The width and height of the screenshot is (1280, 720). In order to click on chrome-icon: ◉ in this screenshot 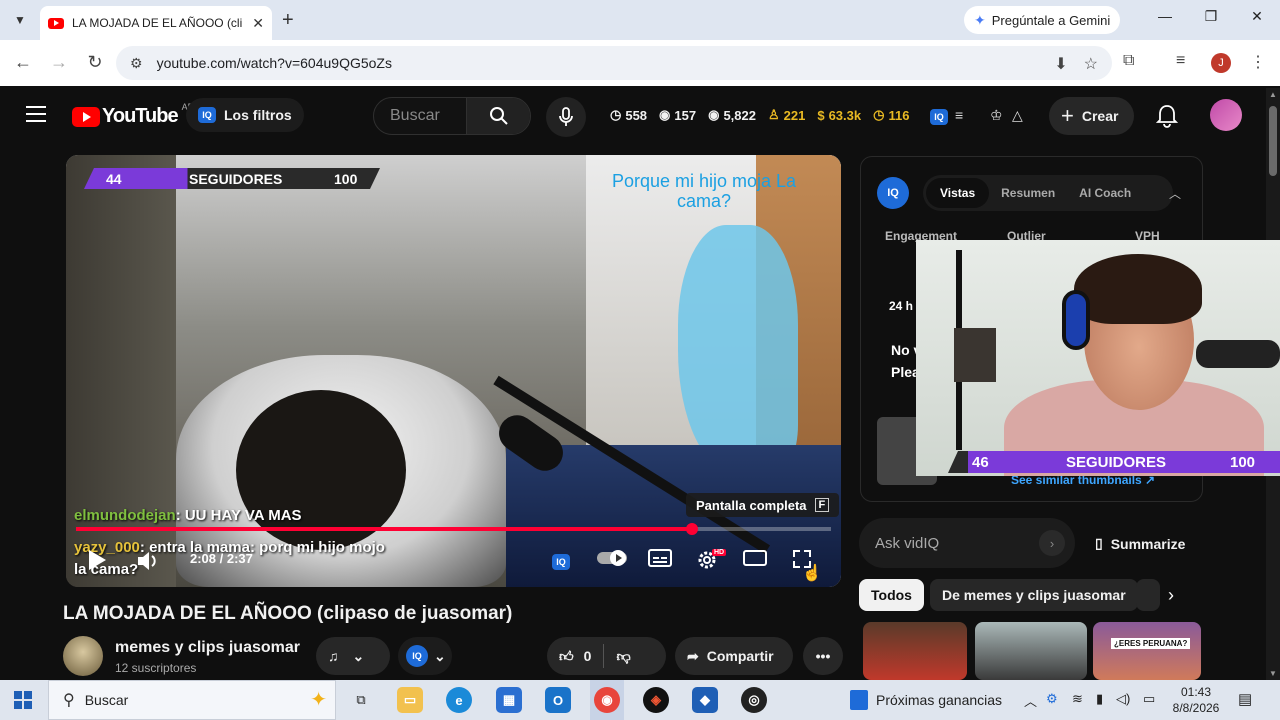, I will do `click(607, 700)`.